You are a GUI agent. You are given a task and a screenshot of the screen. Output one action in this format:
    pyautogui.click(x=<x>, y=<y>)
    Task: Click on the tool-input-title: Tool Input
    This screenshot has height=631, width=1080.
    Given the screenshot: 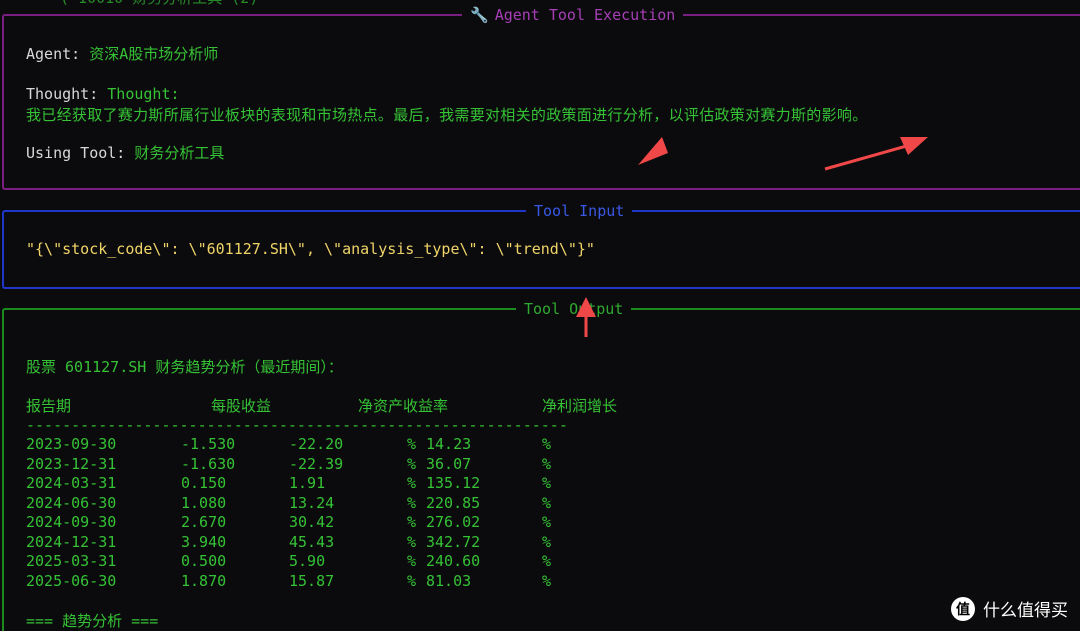 What is the action you would take?
    pyautogui.click(x=579, y=211)
    